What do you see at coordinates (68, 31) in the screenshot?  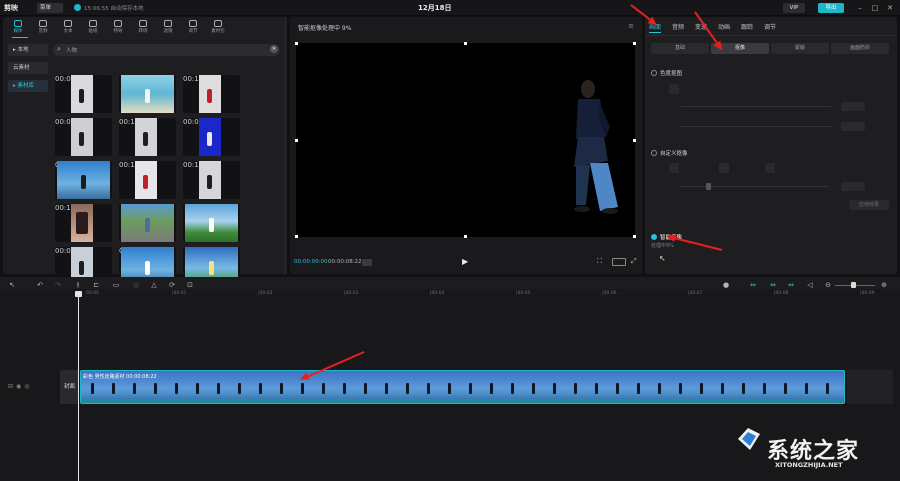 I see `tool-label: 文本` at bounding box center [68, 31].